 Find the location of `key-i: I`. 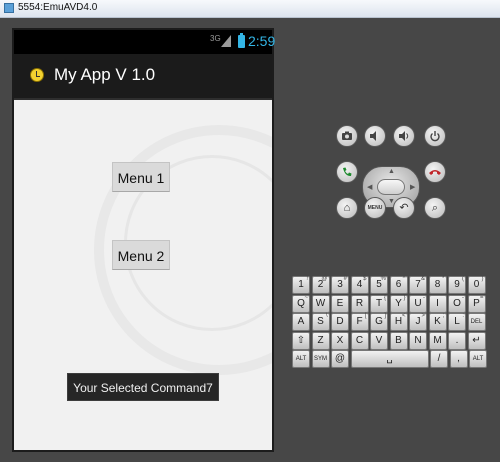

key-i: I is located at coordinates (437, 303).